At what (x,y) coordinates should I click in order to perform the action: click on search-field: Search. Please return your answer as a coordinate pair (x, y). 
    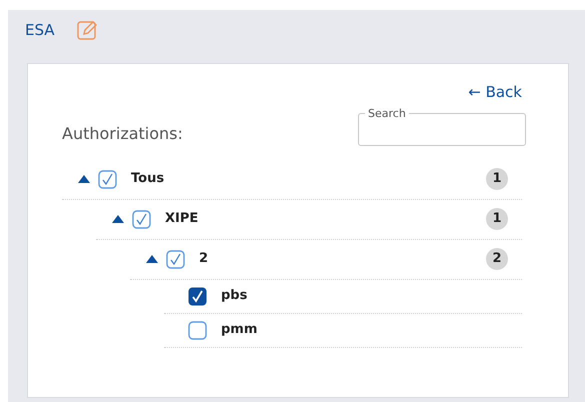
    Looking at the image, I should click on (442, 127).